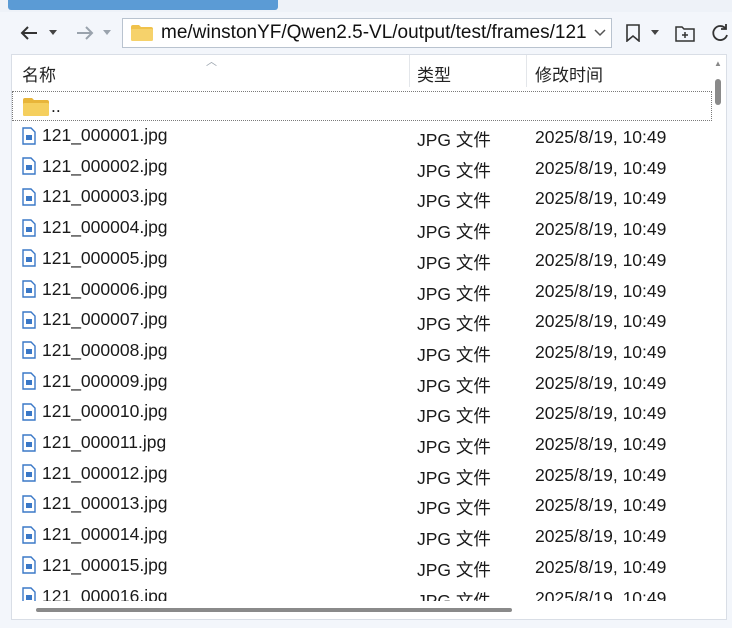 This screenshot has height=628, width=732. I want to click on file-name-cell: 121_000005.jpg, so click(95, 258).